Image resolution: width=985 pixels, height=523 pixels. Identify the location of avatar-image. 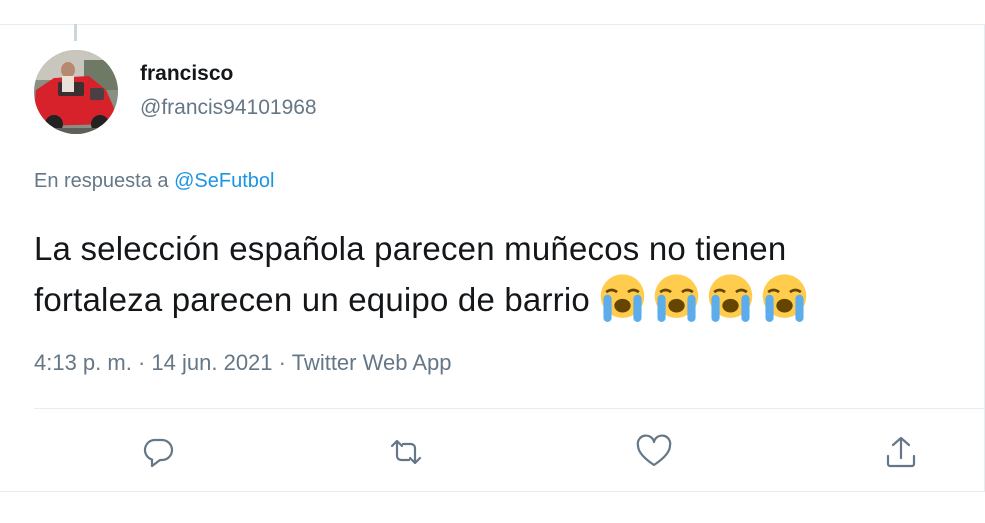
(76, 92).